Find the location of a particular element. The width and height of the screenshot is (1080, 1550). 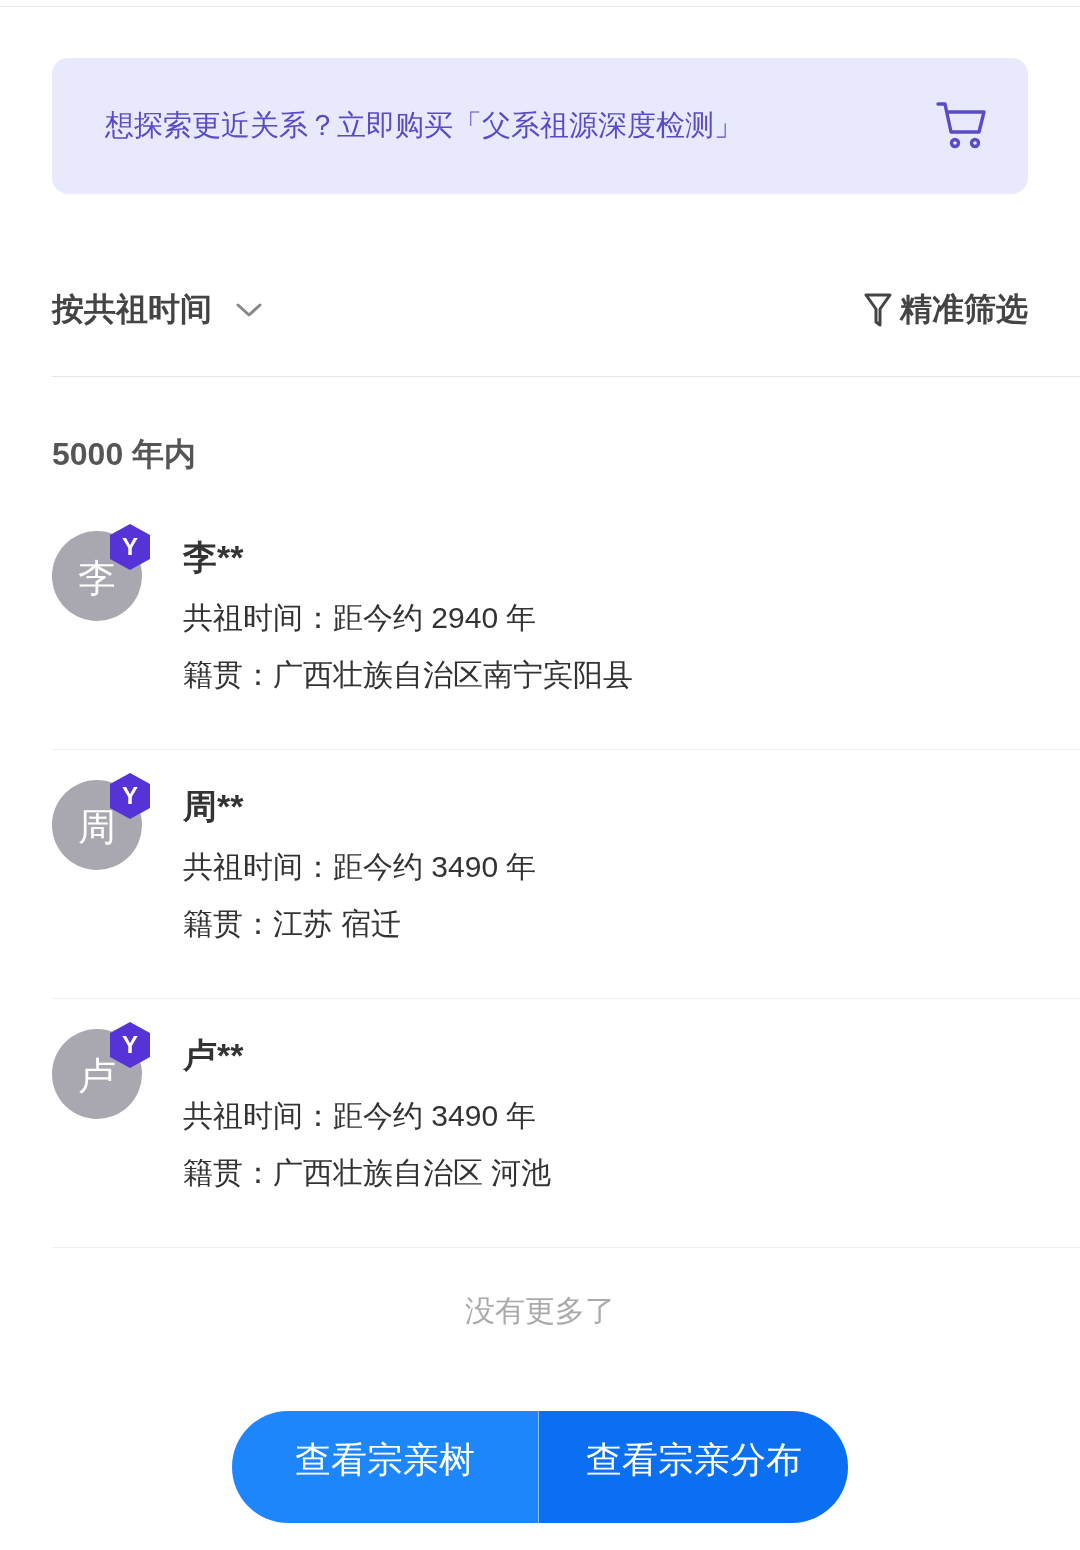

chevron-down-icon is located at coordinates (249, 310).